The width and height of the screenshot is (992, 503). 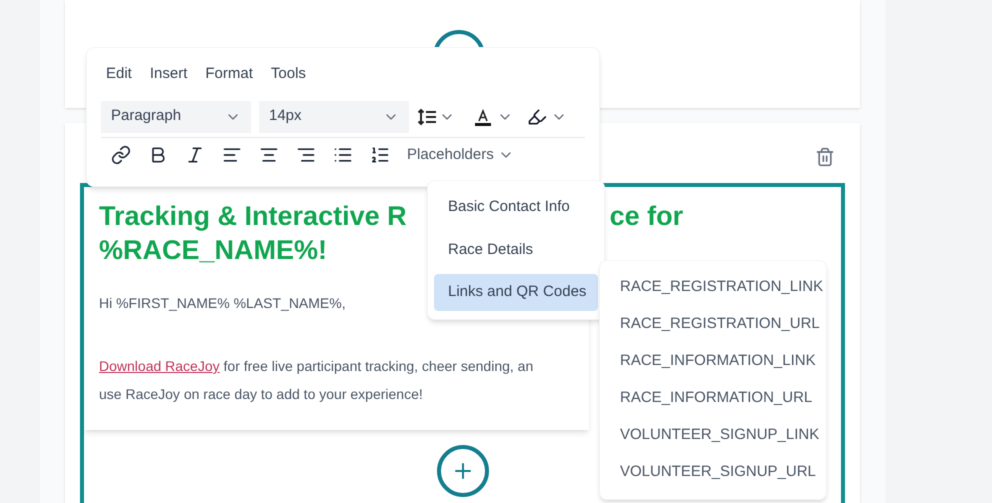 I want to click on download-link: Download RaceJoy, so click(x=159, y=366).